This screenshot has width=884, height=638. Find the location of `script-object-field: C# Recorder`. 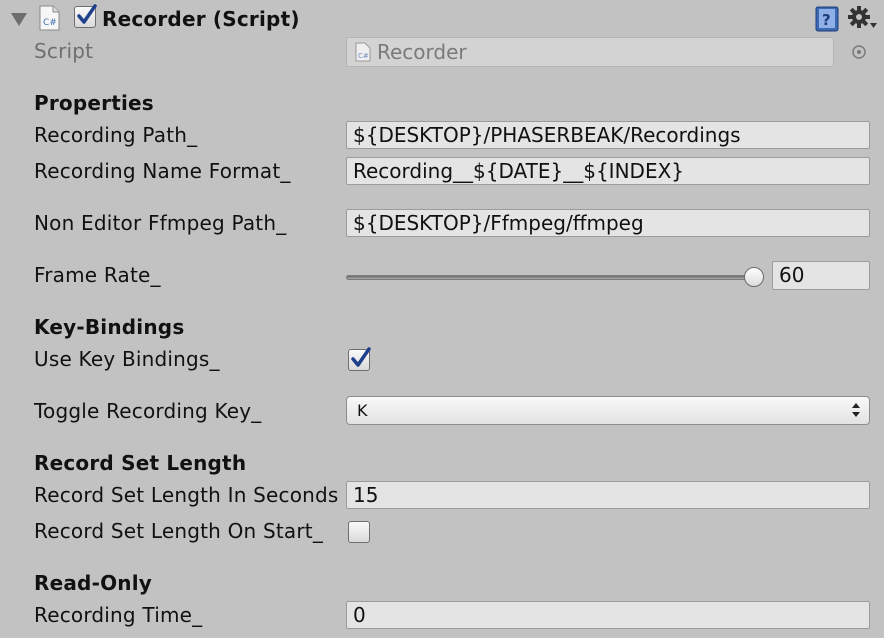

script-object-field: C# Recorder is located at coordinates (590, 52).